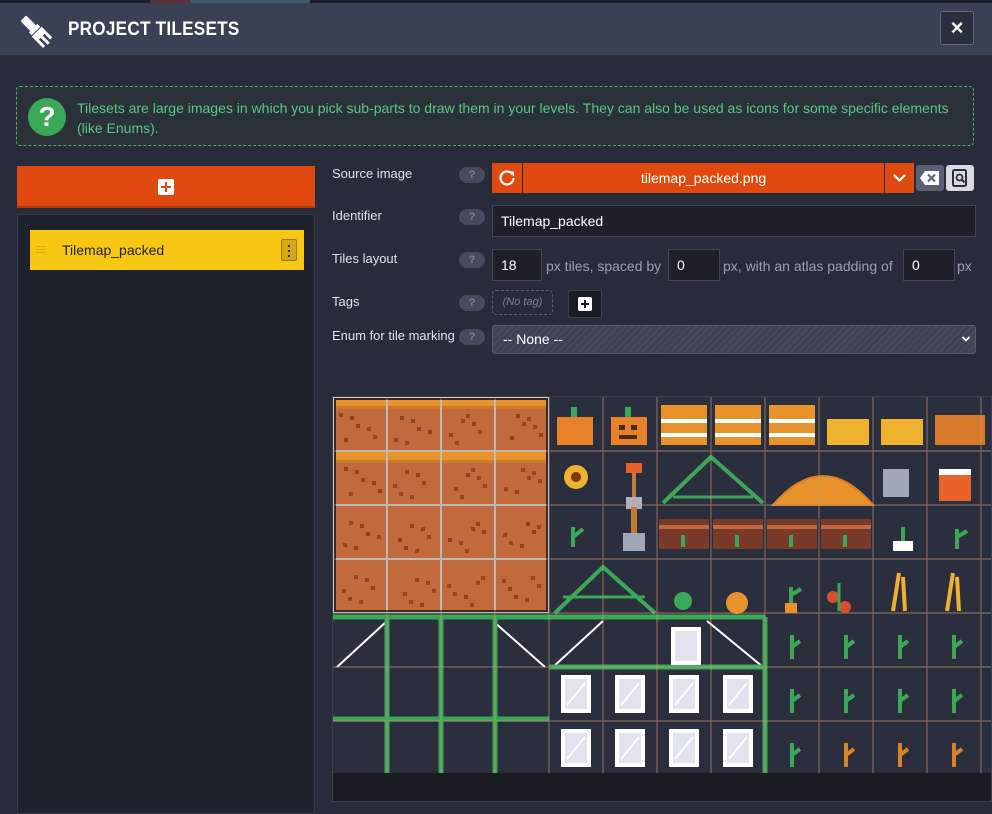 This screenshot has width=992, height=814. I want to click on dialog-header: PROJECT TILESETS ×, so click(496, 29).